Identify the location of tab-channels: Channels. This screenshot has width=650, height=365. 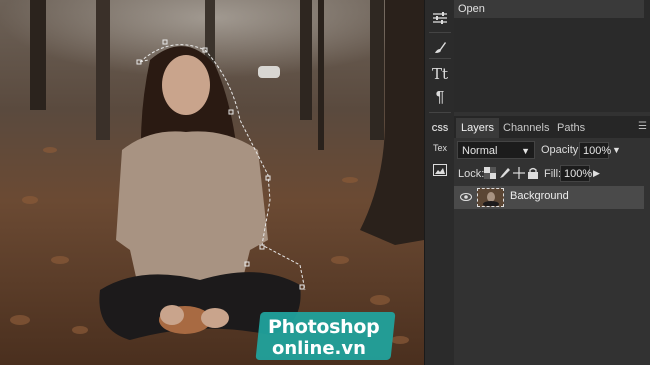
(526, 128).